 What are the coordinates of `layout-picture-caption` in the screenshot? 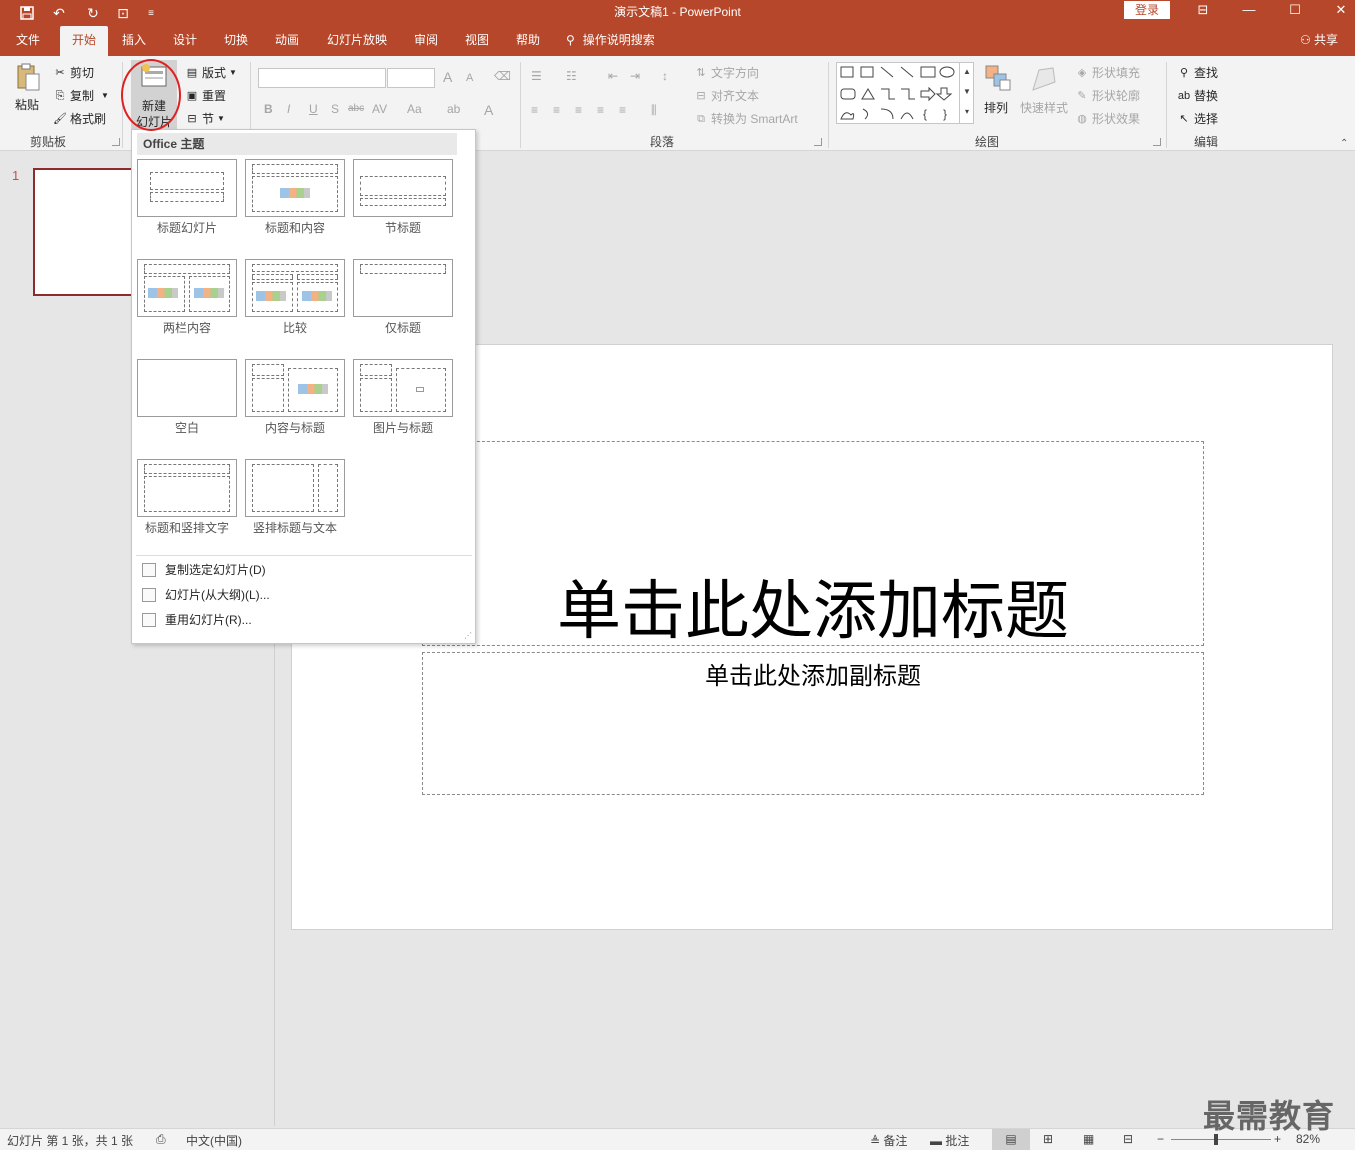 It's located at (403, 388).